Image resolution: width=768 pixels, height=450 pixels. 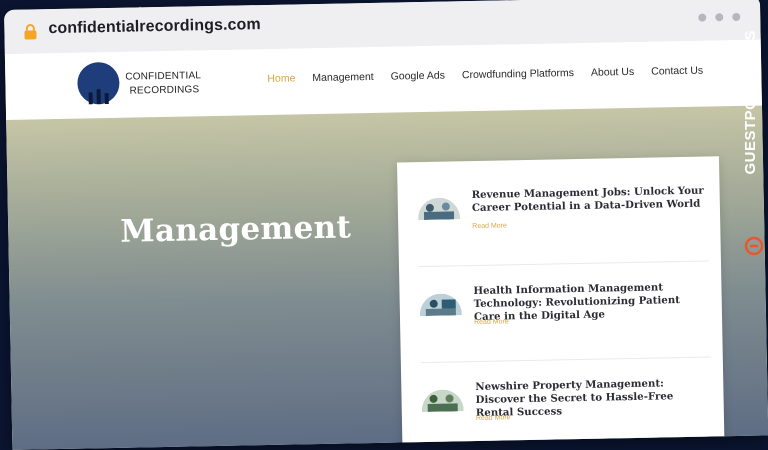 What do you see at coordinates (281, 78) in the screenshot?
I see `nav-home: Home` at bounding box center [281, 78].